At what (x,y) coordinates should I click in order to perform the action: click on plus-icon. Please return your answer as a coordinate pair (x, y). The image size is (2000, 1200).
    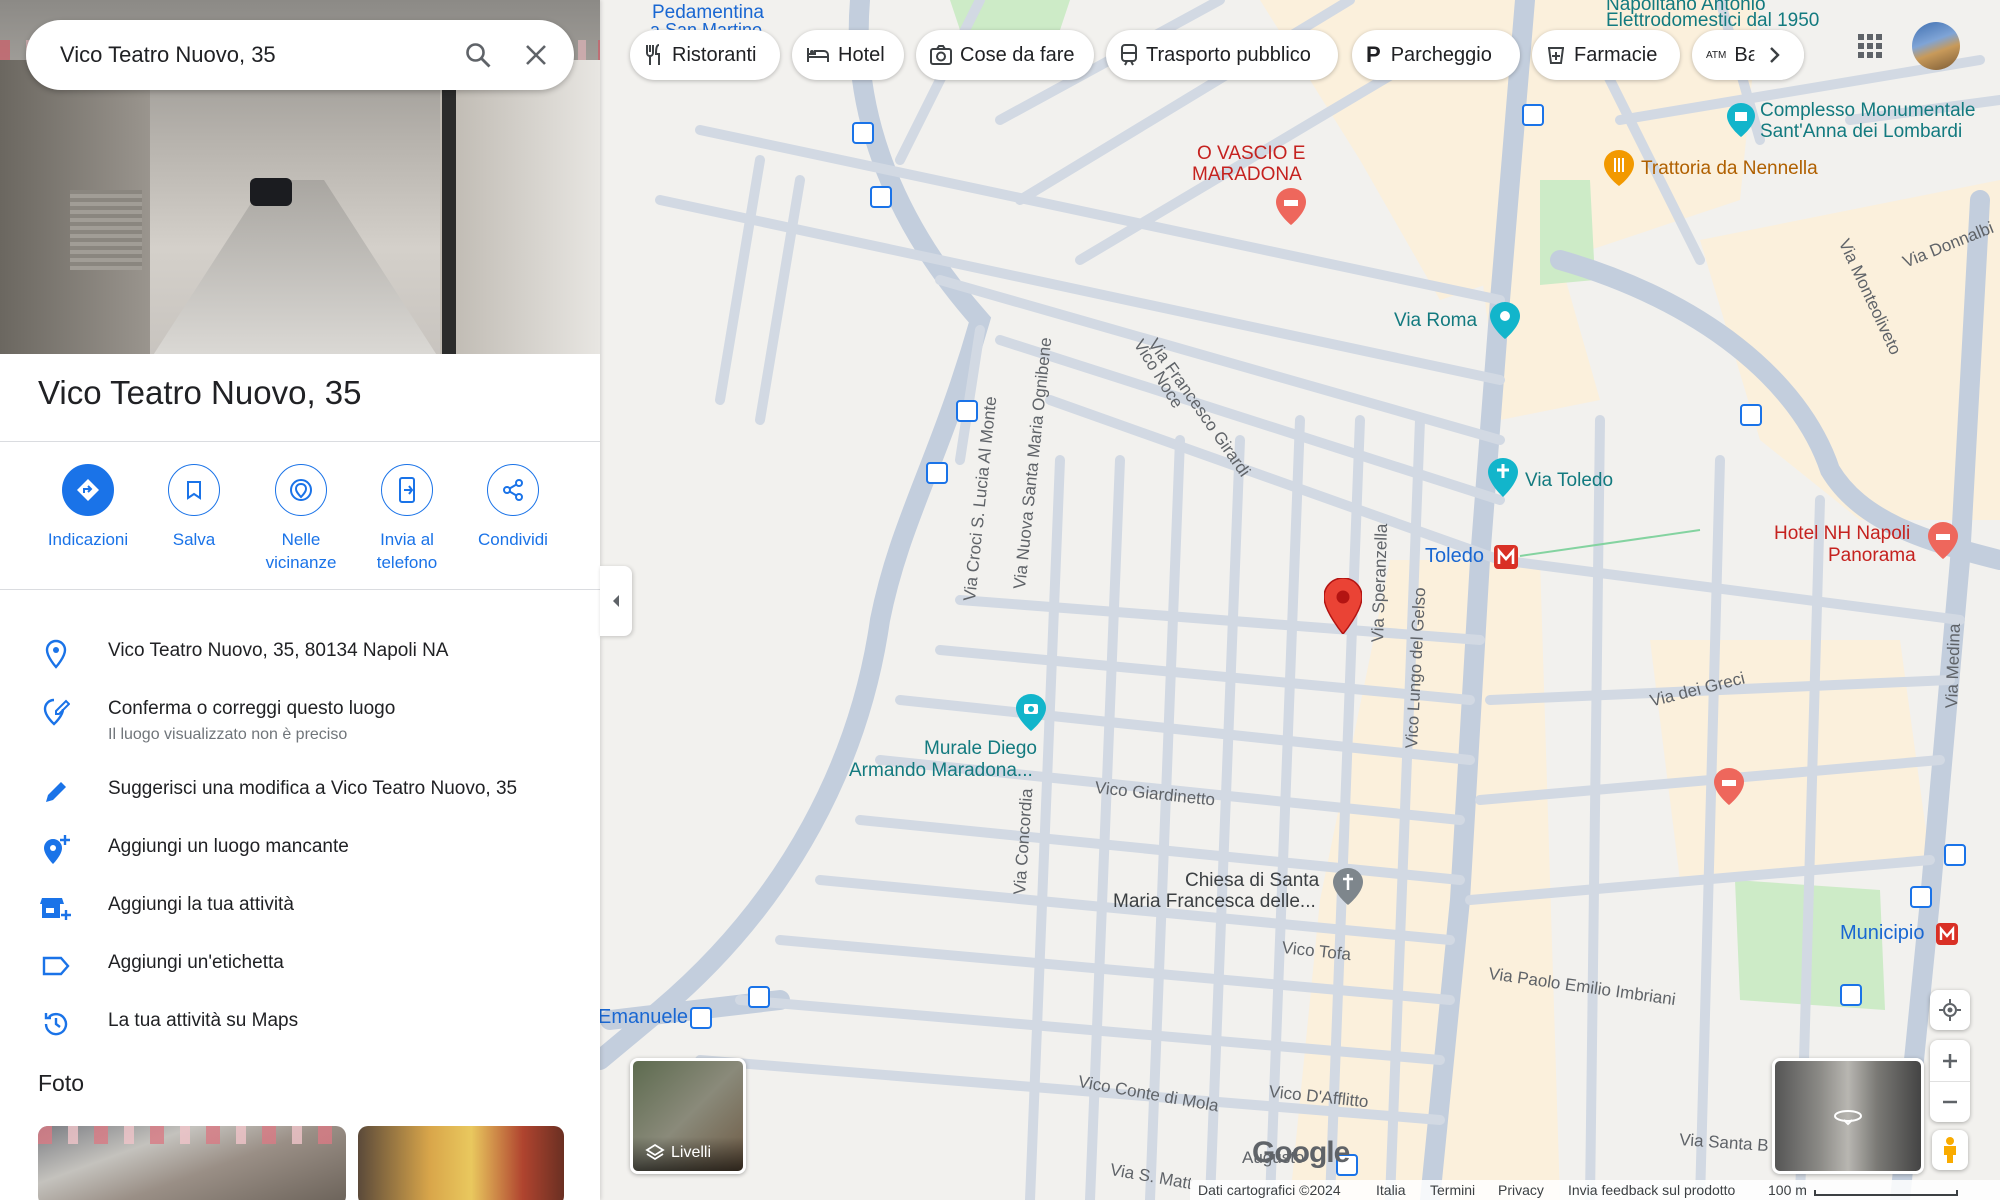
    Looking at the image, I should click on (1950, 1060).